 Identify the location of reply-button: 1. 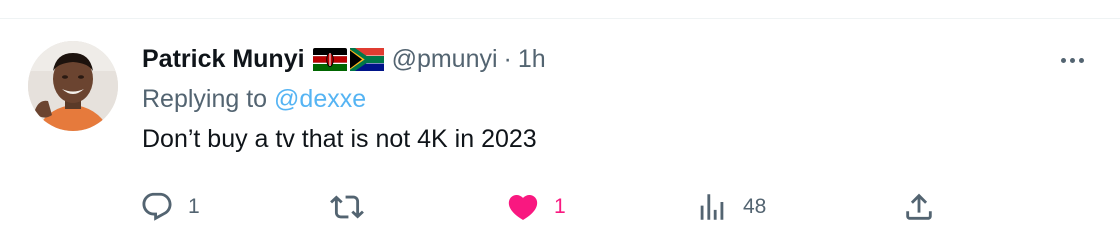
(170, 207).